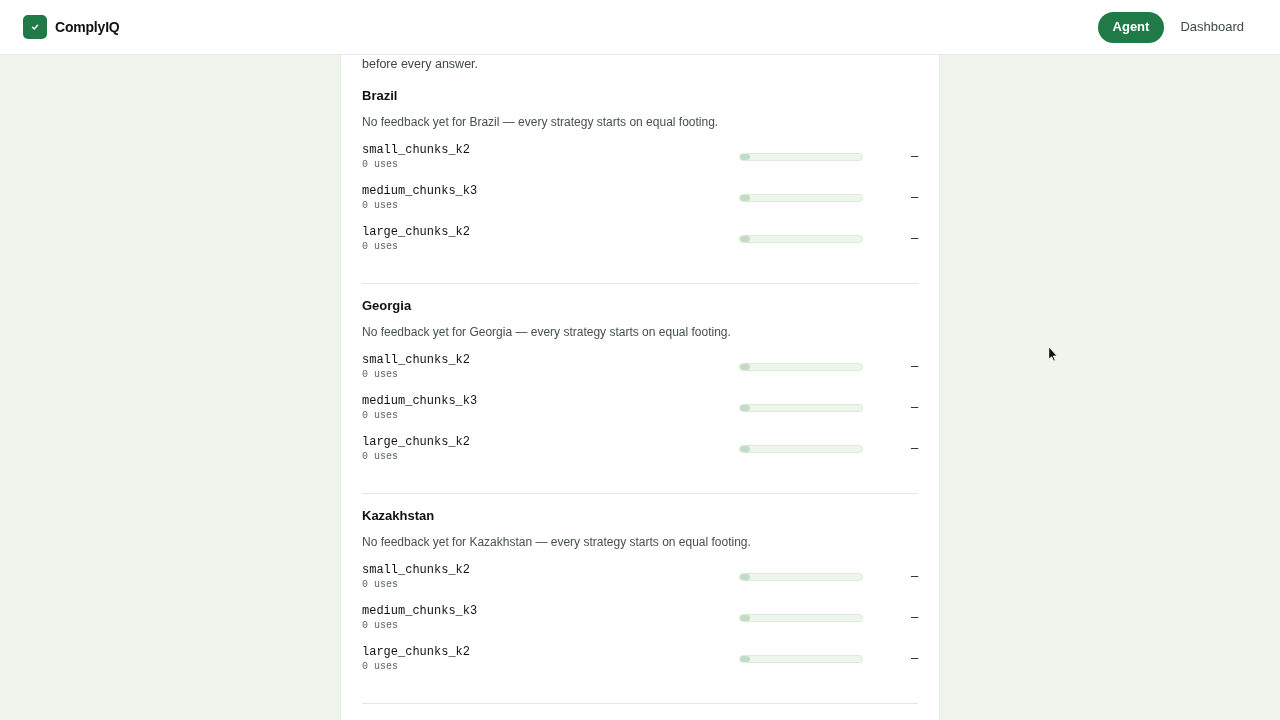  I want to click on country-heading: Kazakhstan, so click(399, 516).